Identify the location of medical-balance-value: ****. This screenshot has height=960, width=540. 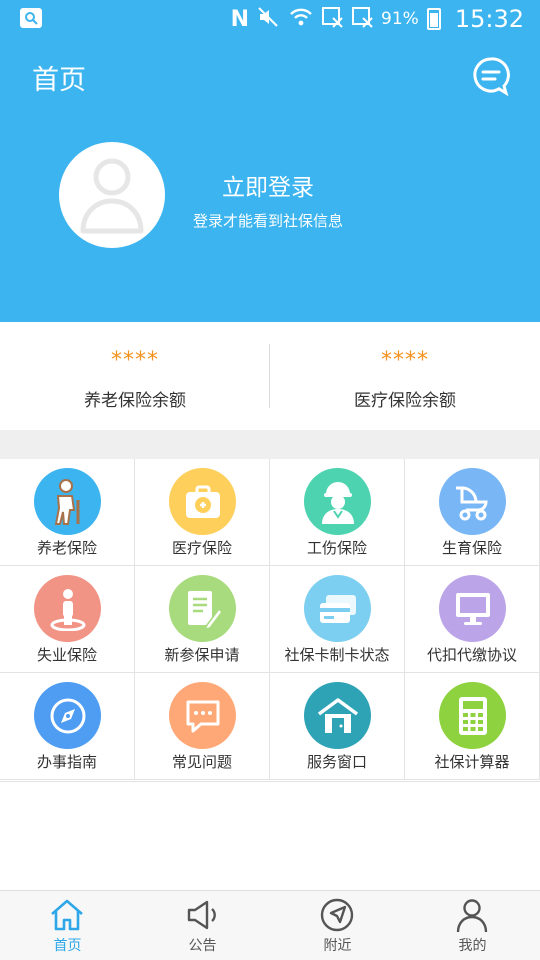
(405, 360).